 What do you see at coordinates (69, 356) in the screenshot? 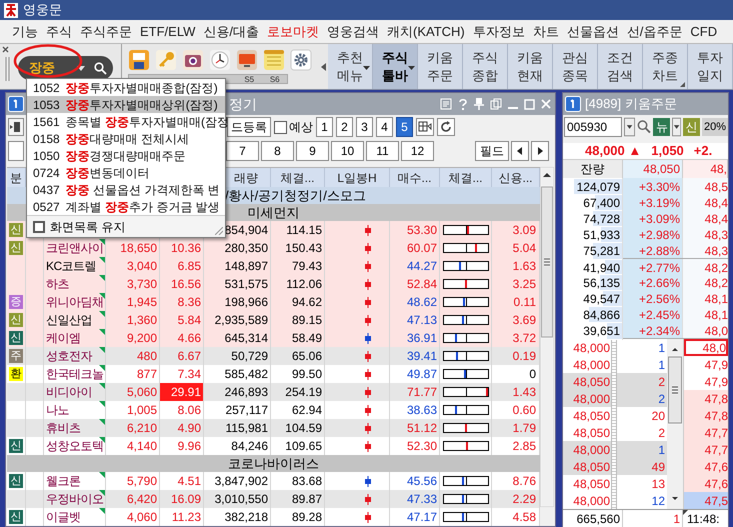
I see `stock-name: 성호전자` at bounding box center [69, 356].